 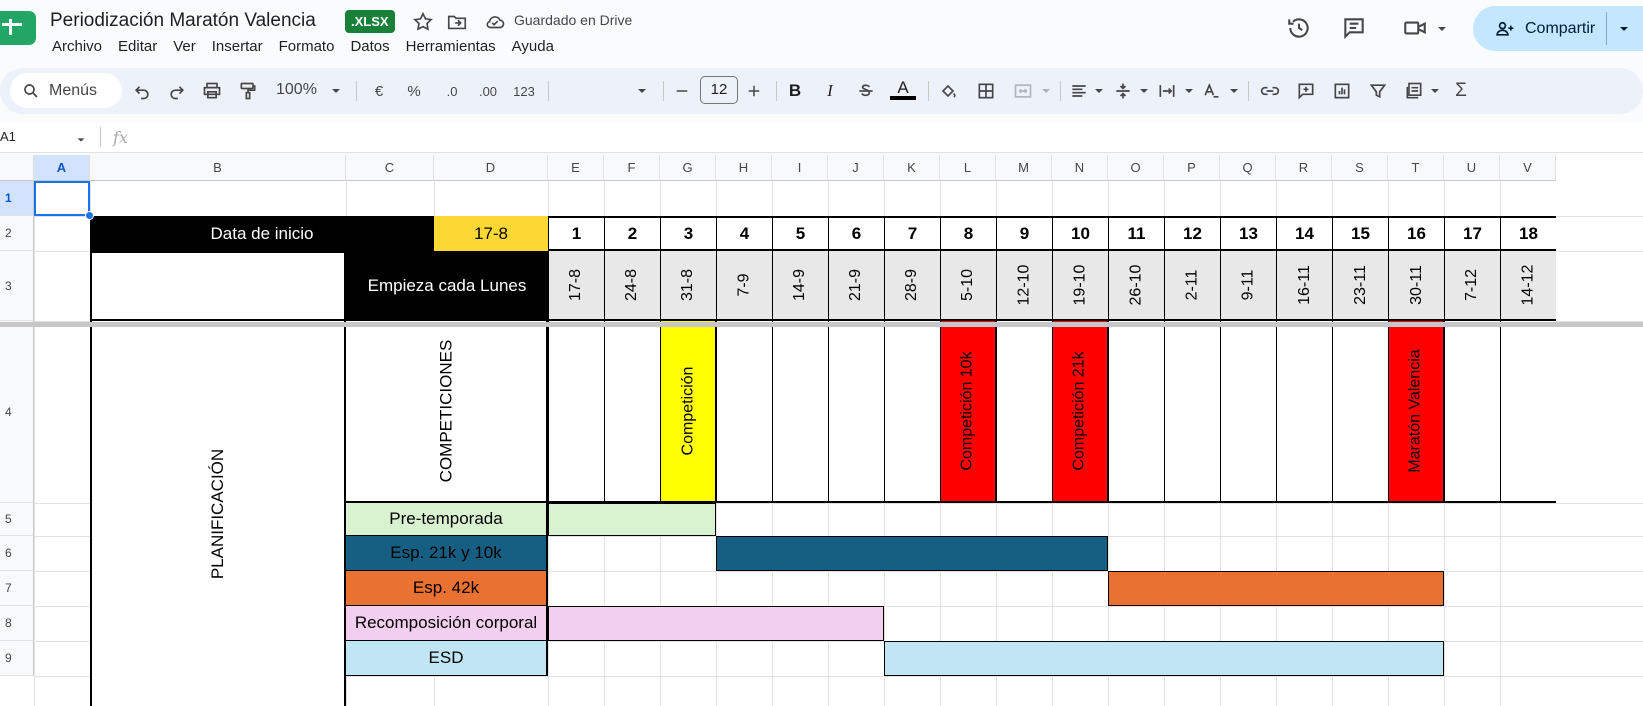 I want to click on column-header-u: U, so click(x=1472, y=168).